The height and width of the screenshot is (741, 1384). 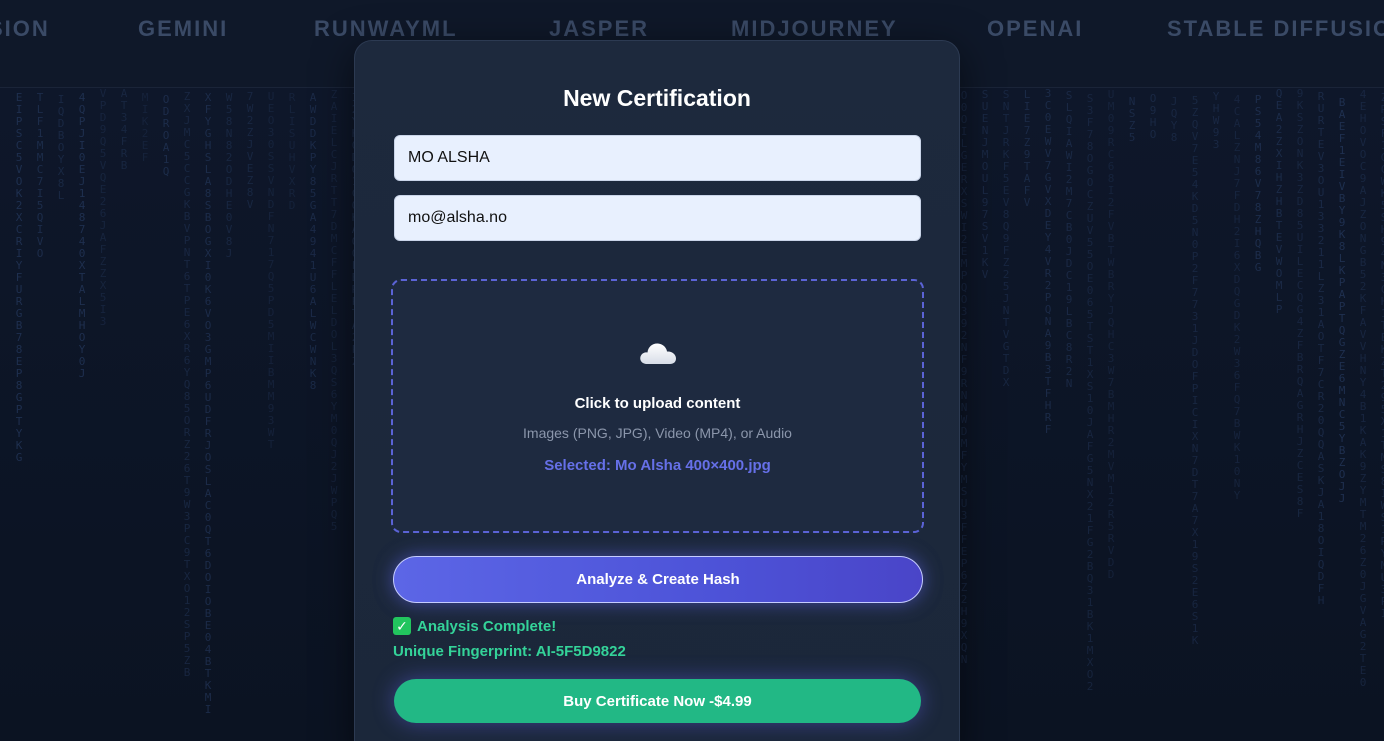 I want to click on matrix-column: ZAIELCJRTT7DMCFFLELDOL3QS6YM0QJ2JWPQ5, so click(x=334, y=310).